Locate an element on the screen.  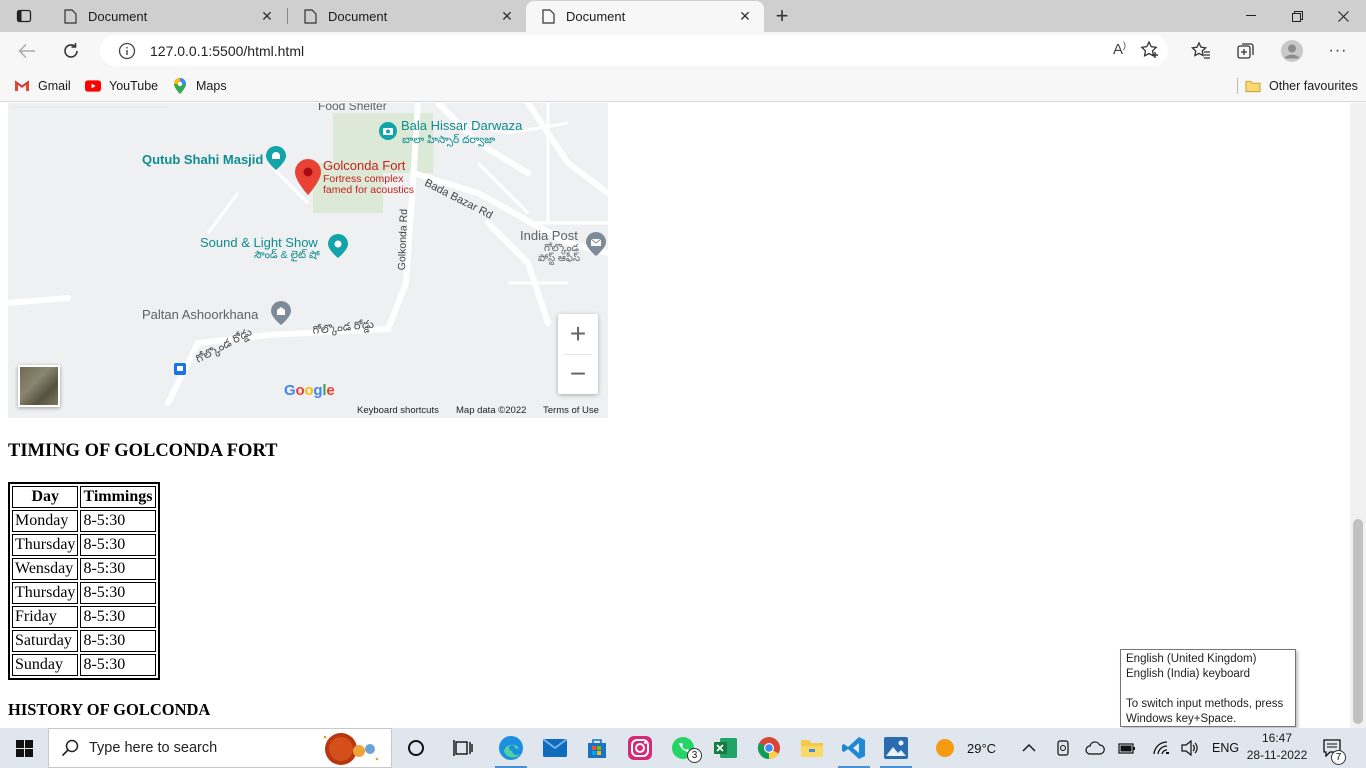
excel-taskbar-button is located at coordinates (726, 748).